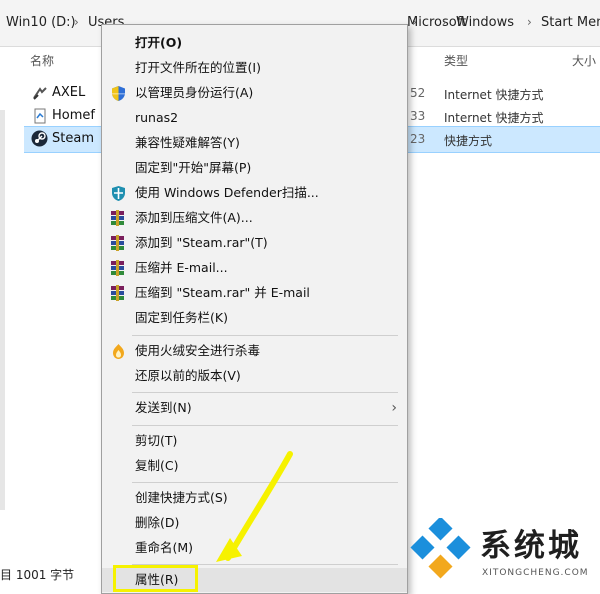  What do you see at coordinates (157, 117) in the screenshot?
I see `menu-item-label: runas2` at bounding box center [157, 117].